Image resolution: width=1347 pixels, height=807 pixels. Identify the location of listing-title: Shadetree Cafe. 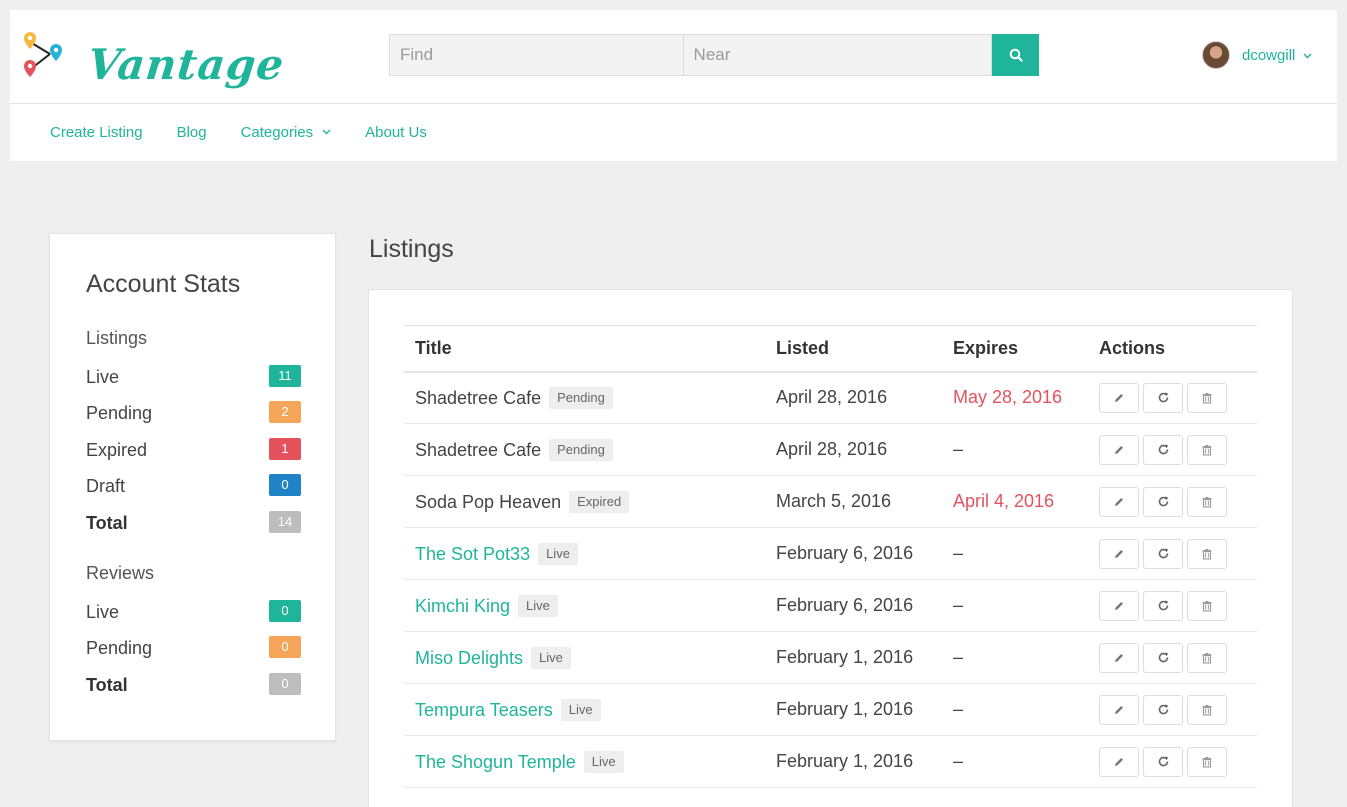
(478, 449).